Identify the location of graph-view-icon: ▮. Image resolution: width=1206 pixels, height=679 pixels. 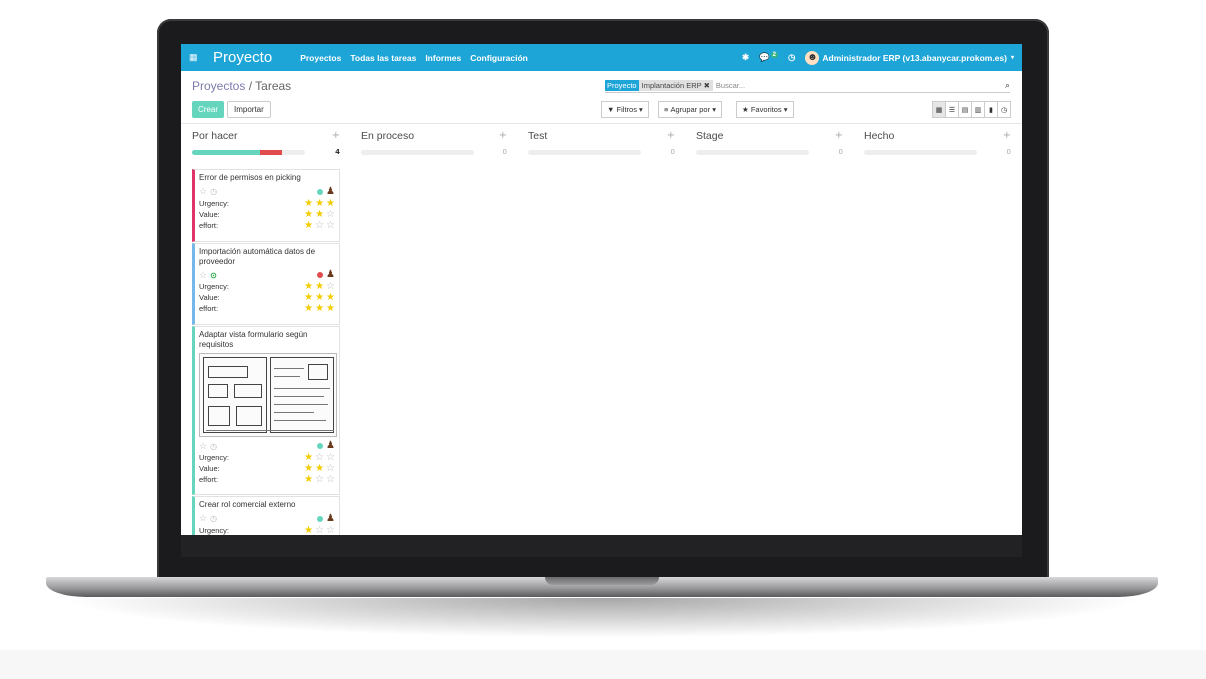
(991, 109).